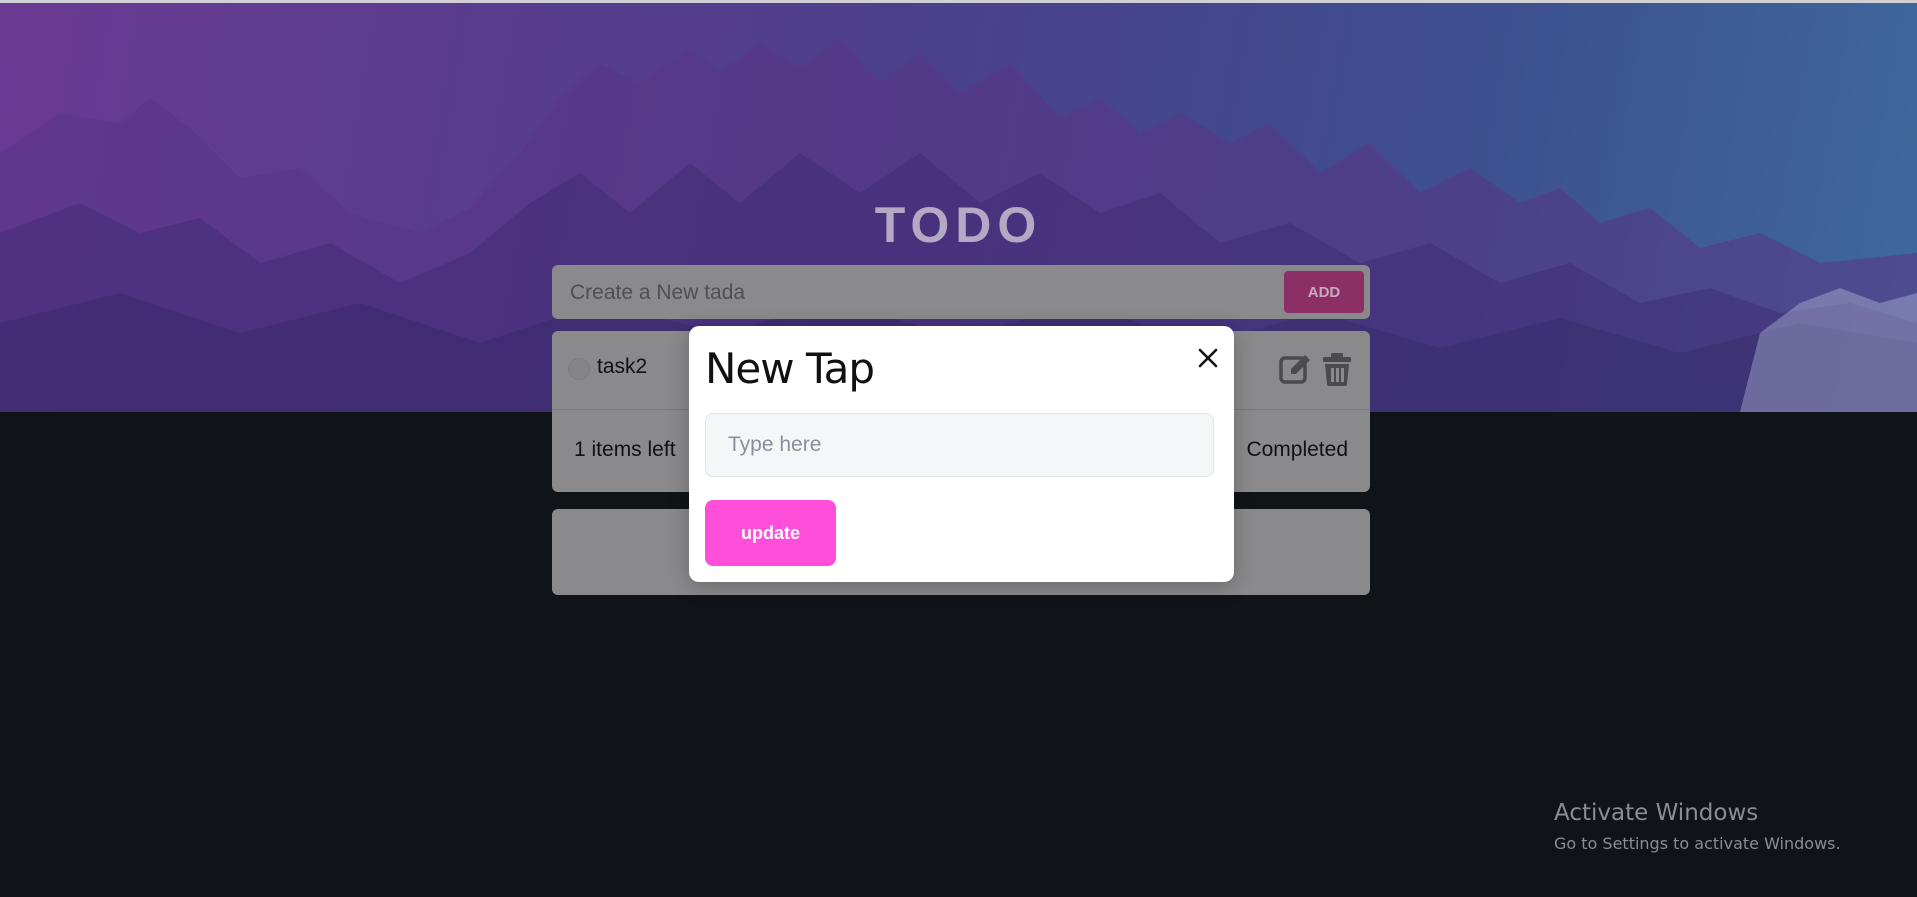 The width and height of the screenshot is (1917, 897). I want to click on edit-task-modal: New Tap update, so click(961, 454).